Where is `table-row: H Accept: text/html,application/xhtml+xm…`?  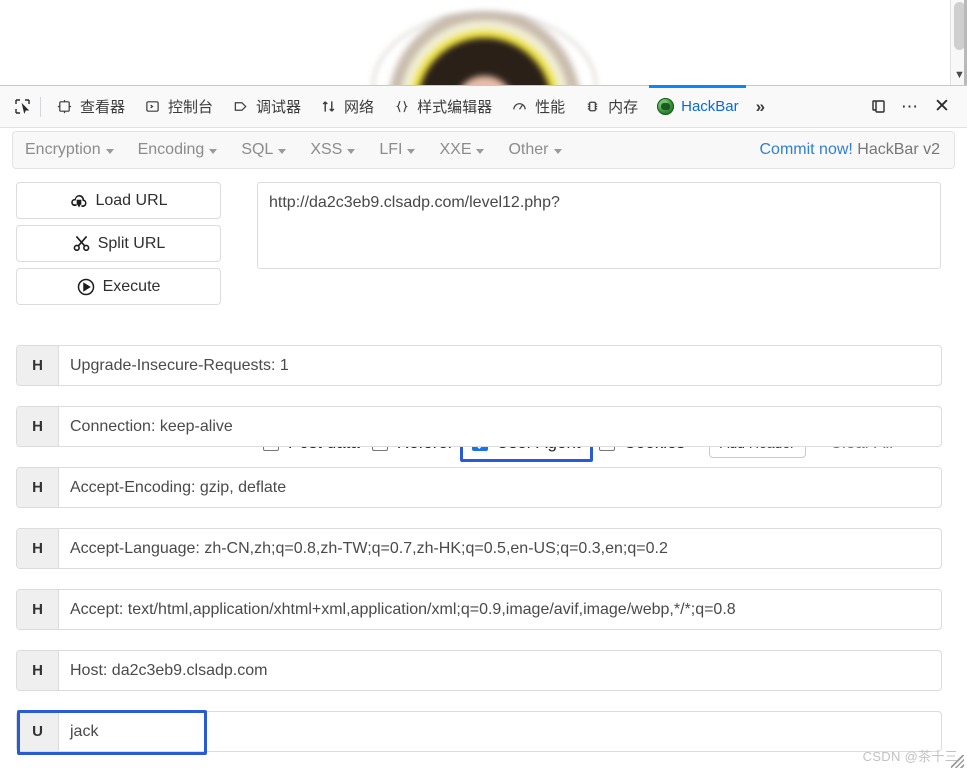 table-row: H Accept: text/html,application/xhtml+xm… is located at coordinates (479, 609).